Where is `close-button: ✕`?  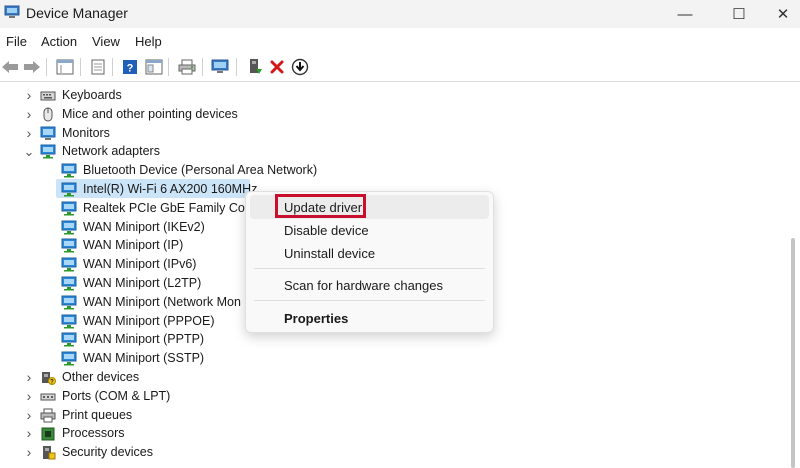 close-button: ✕ is located at coordinates (780, 14).